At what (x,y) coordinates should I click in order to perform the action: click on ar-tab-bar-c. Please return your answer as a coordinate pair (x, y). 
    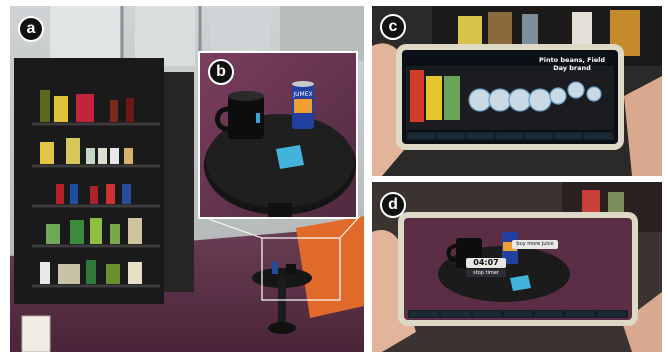
    Looking at the image, I should click on (510, 136).